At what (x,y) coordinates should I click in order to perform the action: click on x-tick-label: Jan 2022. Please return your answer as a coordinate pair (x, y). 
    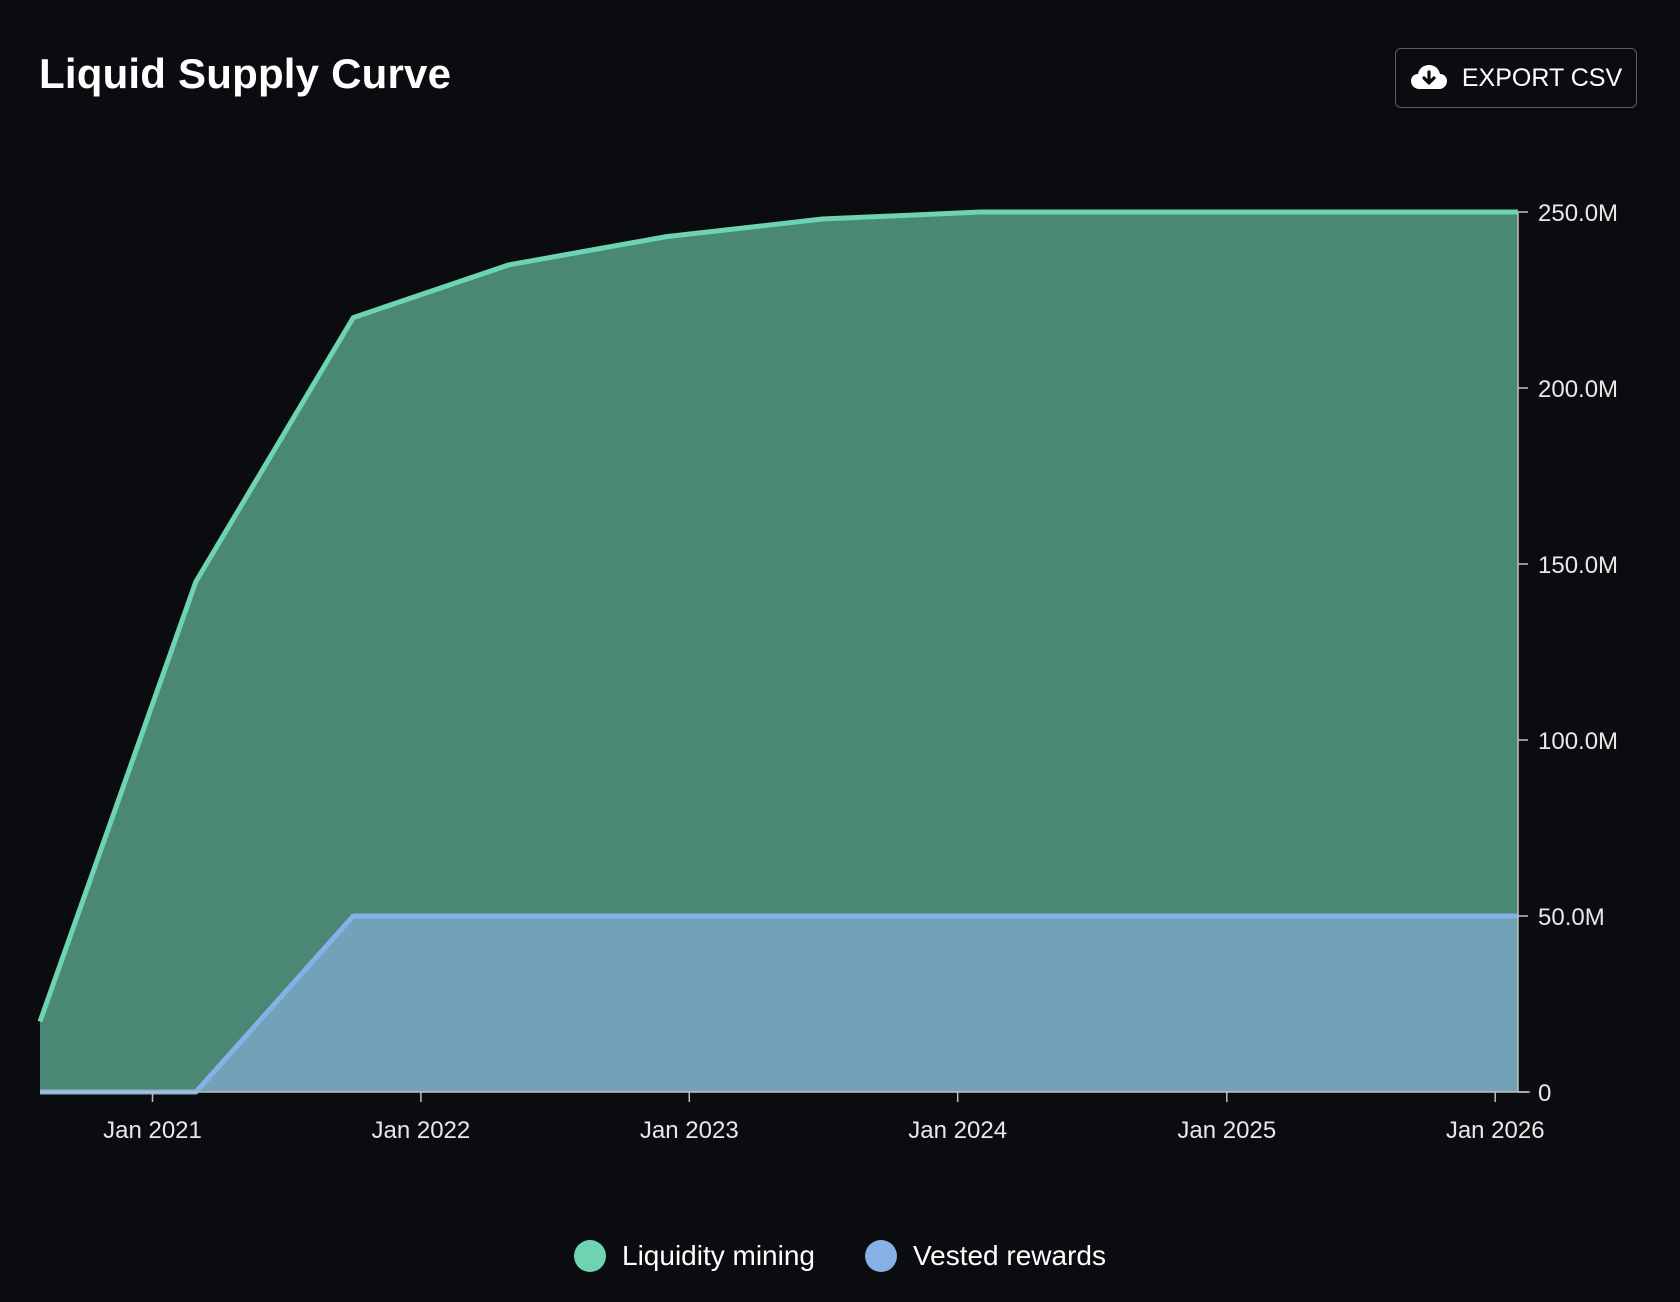
    Looking at the image, I should click on (421, 1130).